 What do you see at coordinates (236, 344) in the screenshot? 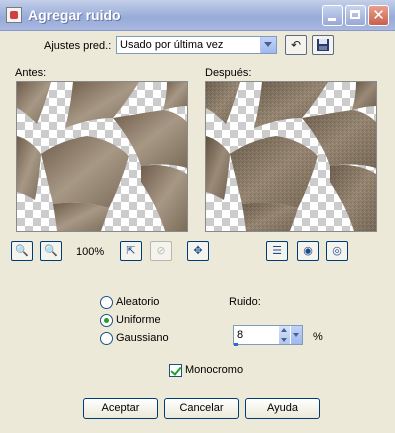
I see `noise-slider-indicator` at bounding box center [236, 344].